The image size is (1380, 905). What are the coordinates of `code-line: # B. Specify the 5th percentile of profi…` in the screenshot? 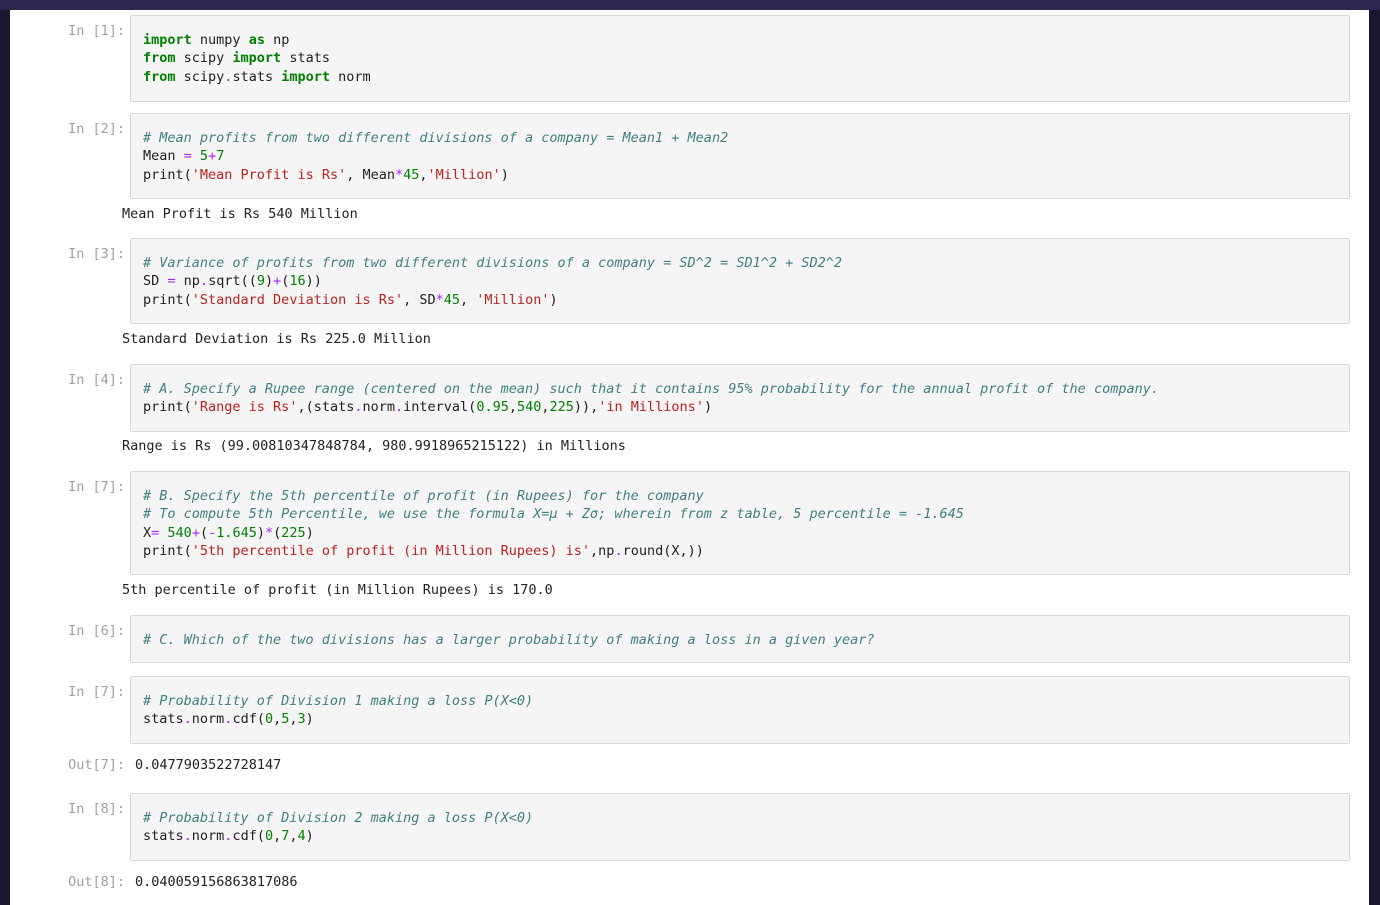 It's located at (740, 496).